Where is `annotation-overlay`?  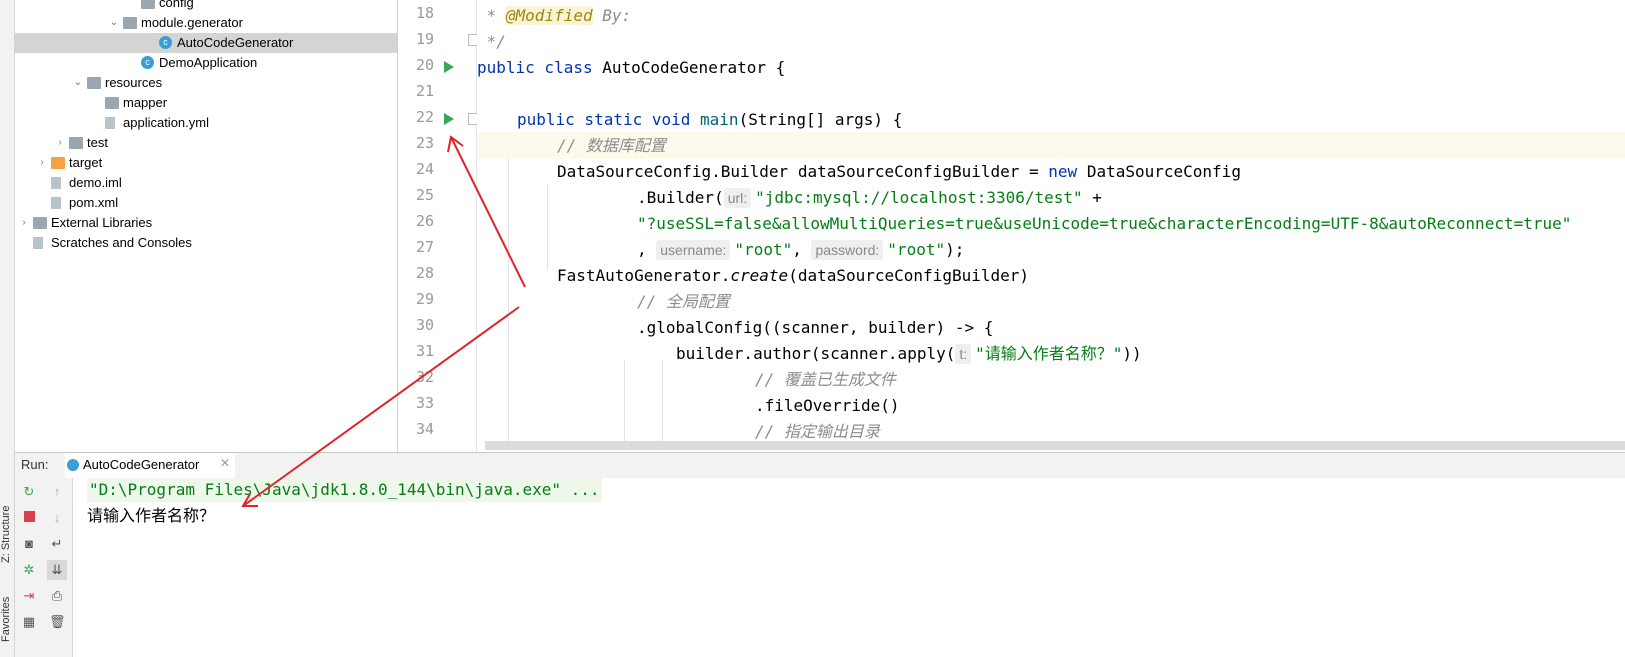
annotation-overlay is located at coordinates (383, 321).